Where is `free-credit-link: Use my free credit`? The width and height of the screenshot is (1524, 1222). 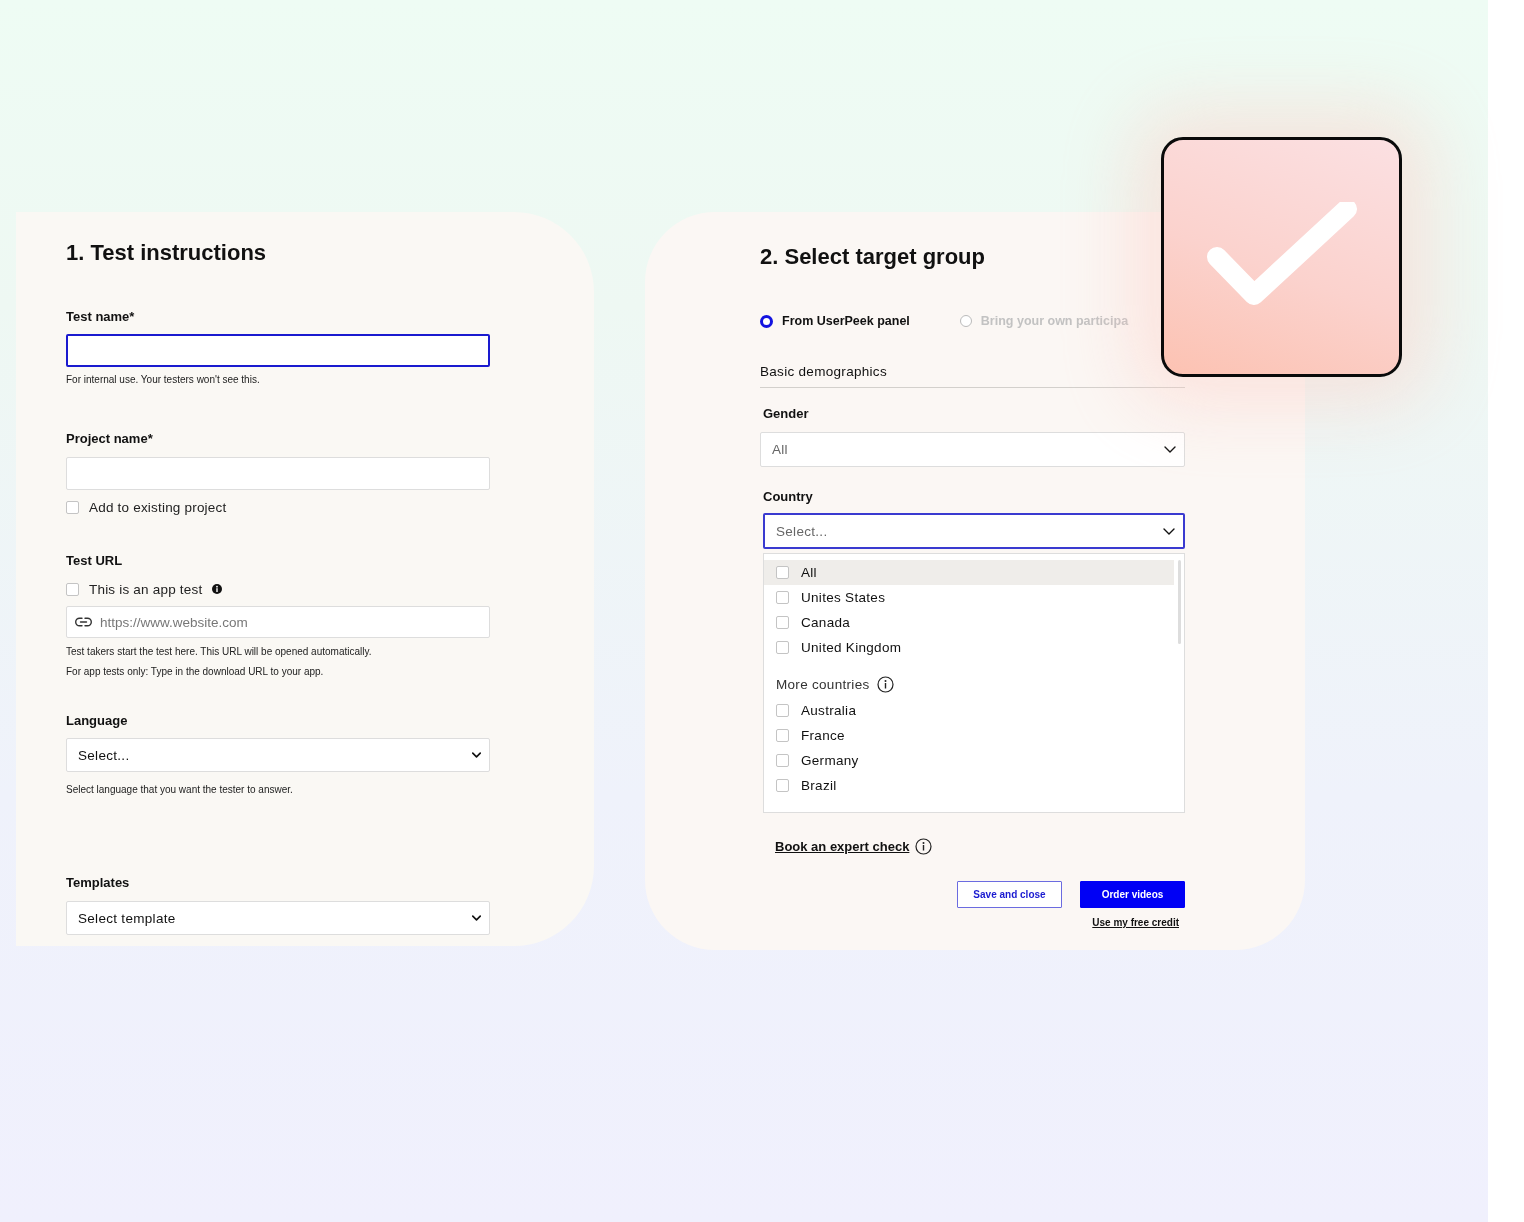
free-credit-link: Use my free credit is located at coordinates (1135, 922).